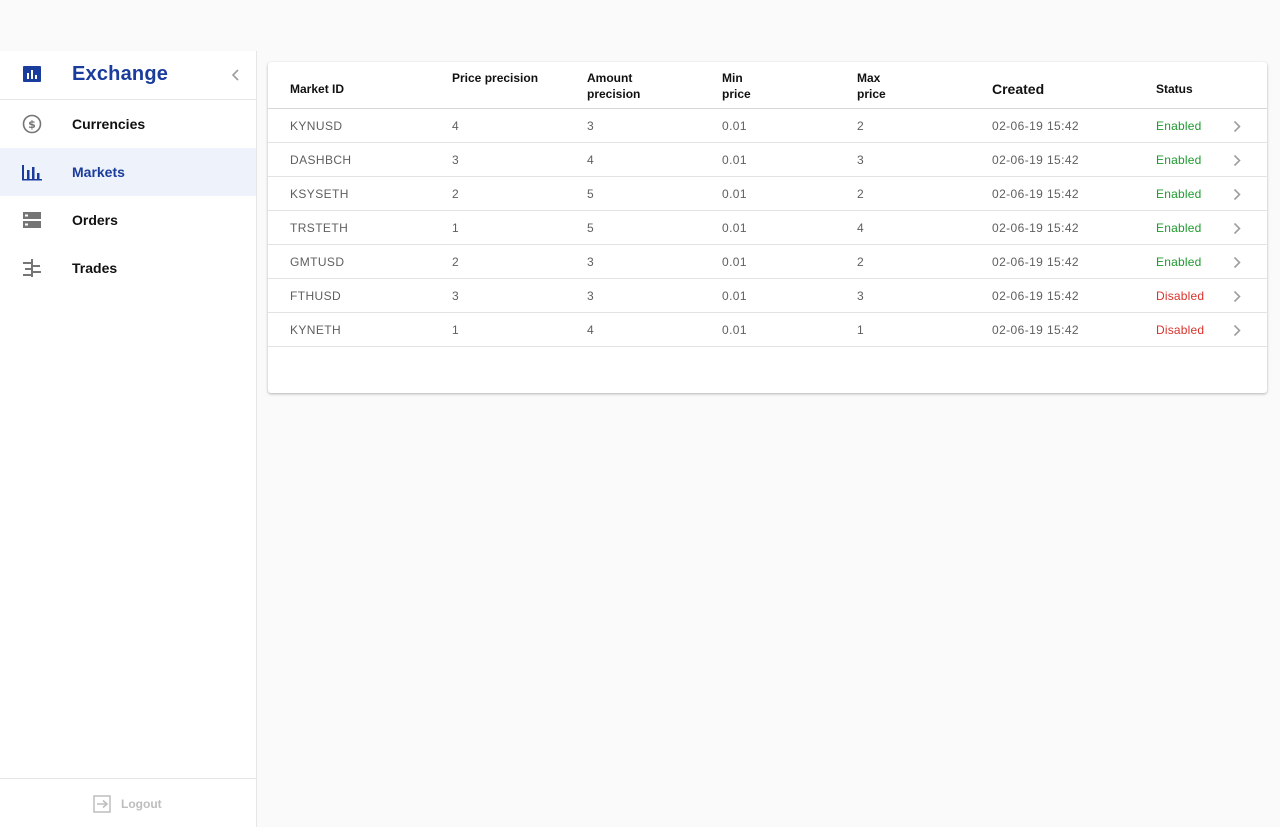 The image size is (1280, 827). I want to click on app-title: Exchange, so click(120, 74).